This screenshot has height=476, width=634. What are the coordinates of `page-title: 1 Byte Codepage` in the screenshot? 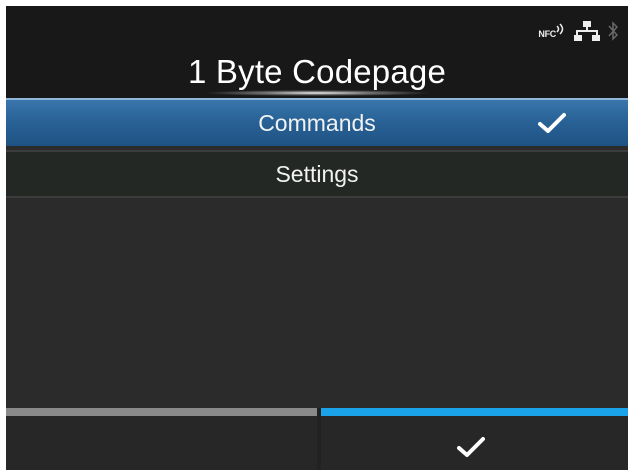 It's located at (317, 71).